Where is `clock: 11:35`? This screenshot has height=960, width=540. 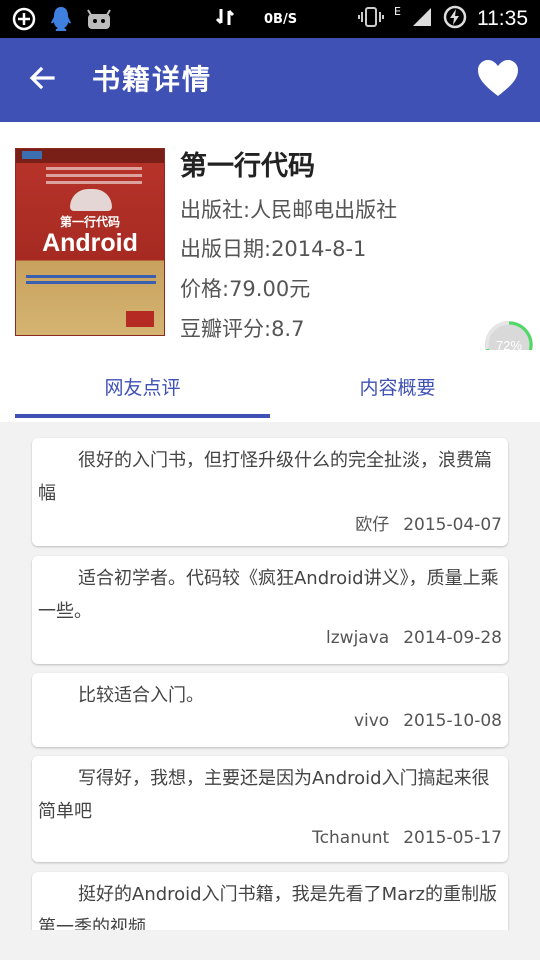
clock: 11:35 is located at coordinates (502, 18).